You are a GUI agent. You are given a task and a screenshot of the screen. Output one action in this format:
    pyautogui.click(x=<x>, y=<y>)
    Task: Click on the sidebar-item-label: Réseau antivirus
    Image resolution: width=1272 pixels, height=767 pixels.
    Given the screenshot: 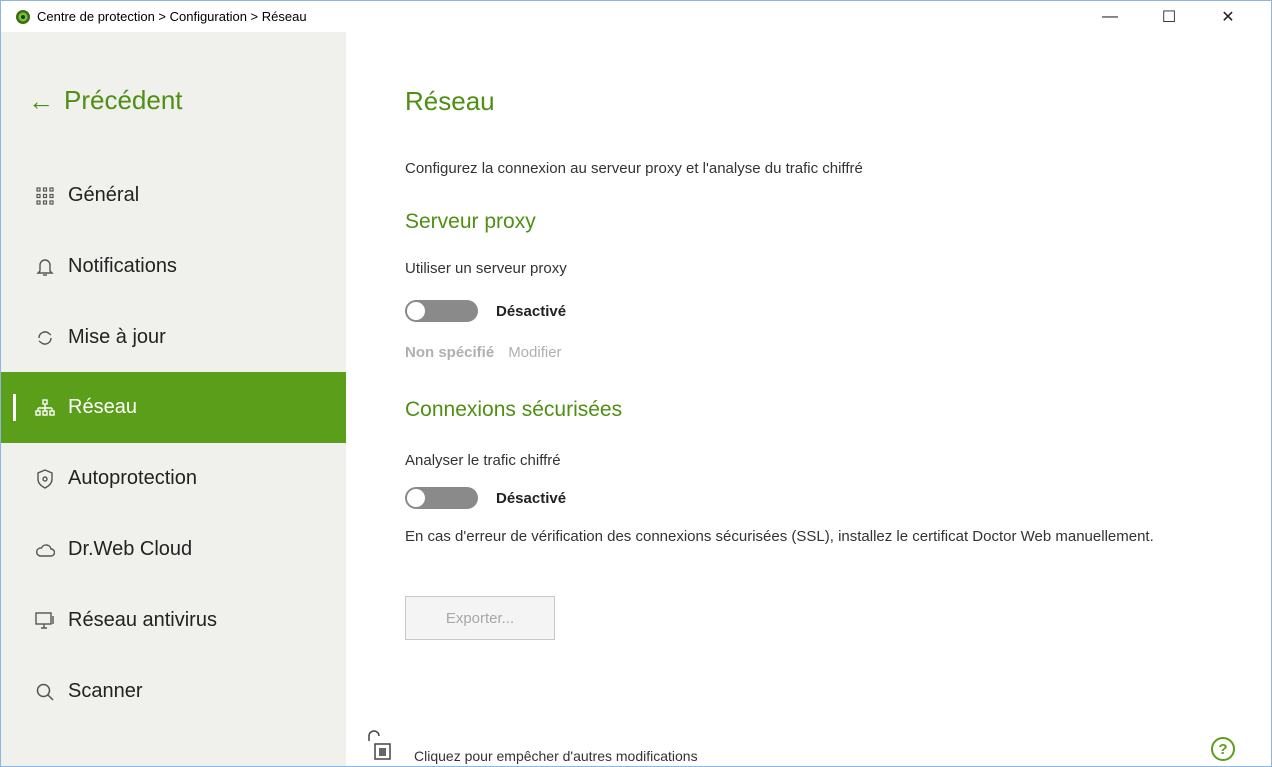 What is the action you would take?
    pyautogui.click(x=142, y=620)
    